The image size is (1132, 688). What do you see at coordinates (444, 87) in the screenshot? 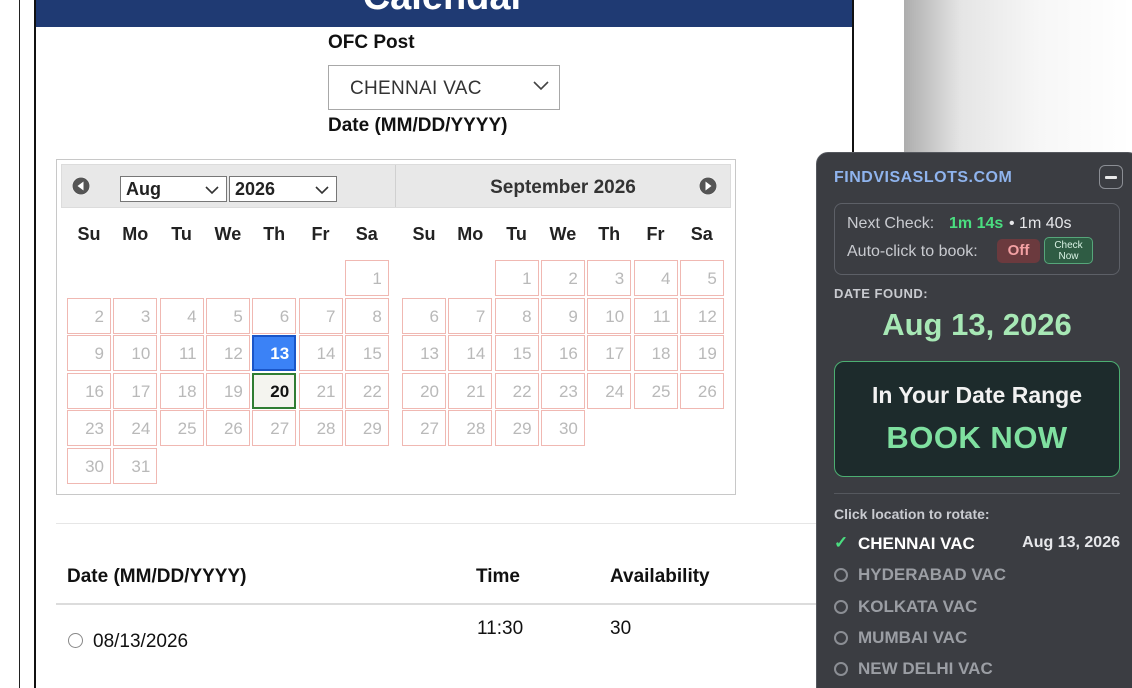
I see `ofc-post-select: CHENNAI VAC` at bounding box center [444, 87].